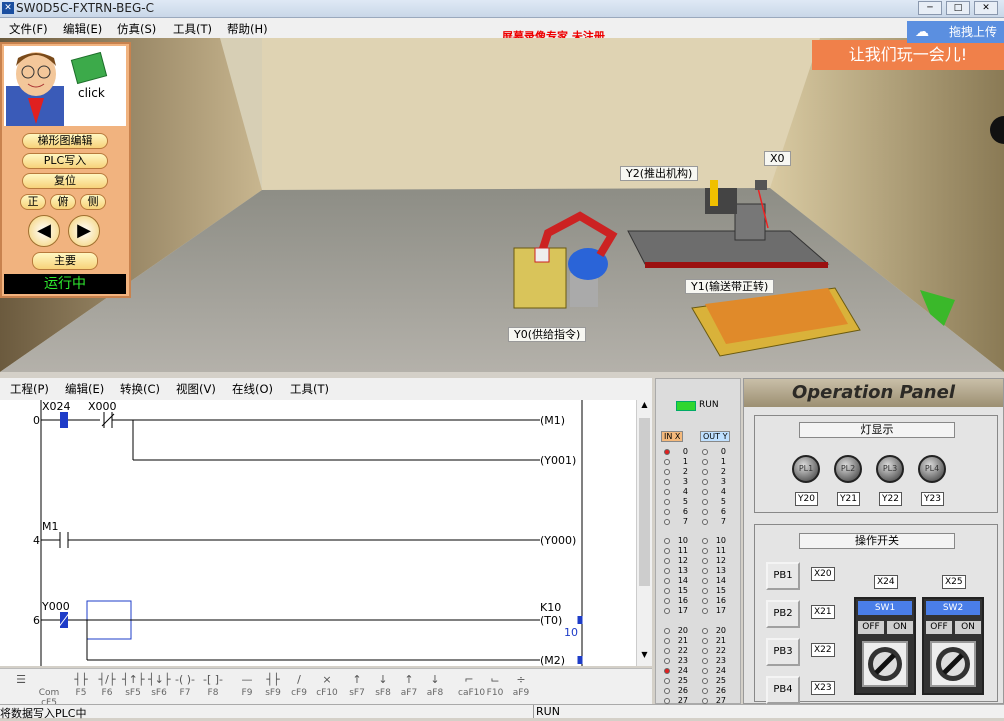 The width and height of the screenshot is (1004, 721). Describe the element at coordinates (723, 471) in the screenshot. I see `output-number: 2` at that location.